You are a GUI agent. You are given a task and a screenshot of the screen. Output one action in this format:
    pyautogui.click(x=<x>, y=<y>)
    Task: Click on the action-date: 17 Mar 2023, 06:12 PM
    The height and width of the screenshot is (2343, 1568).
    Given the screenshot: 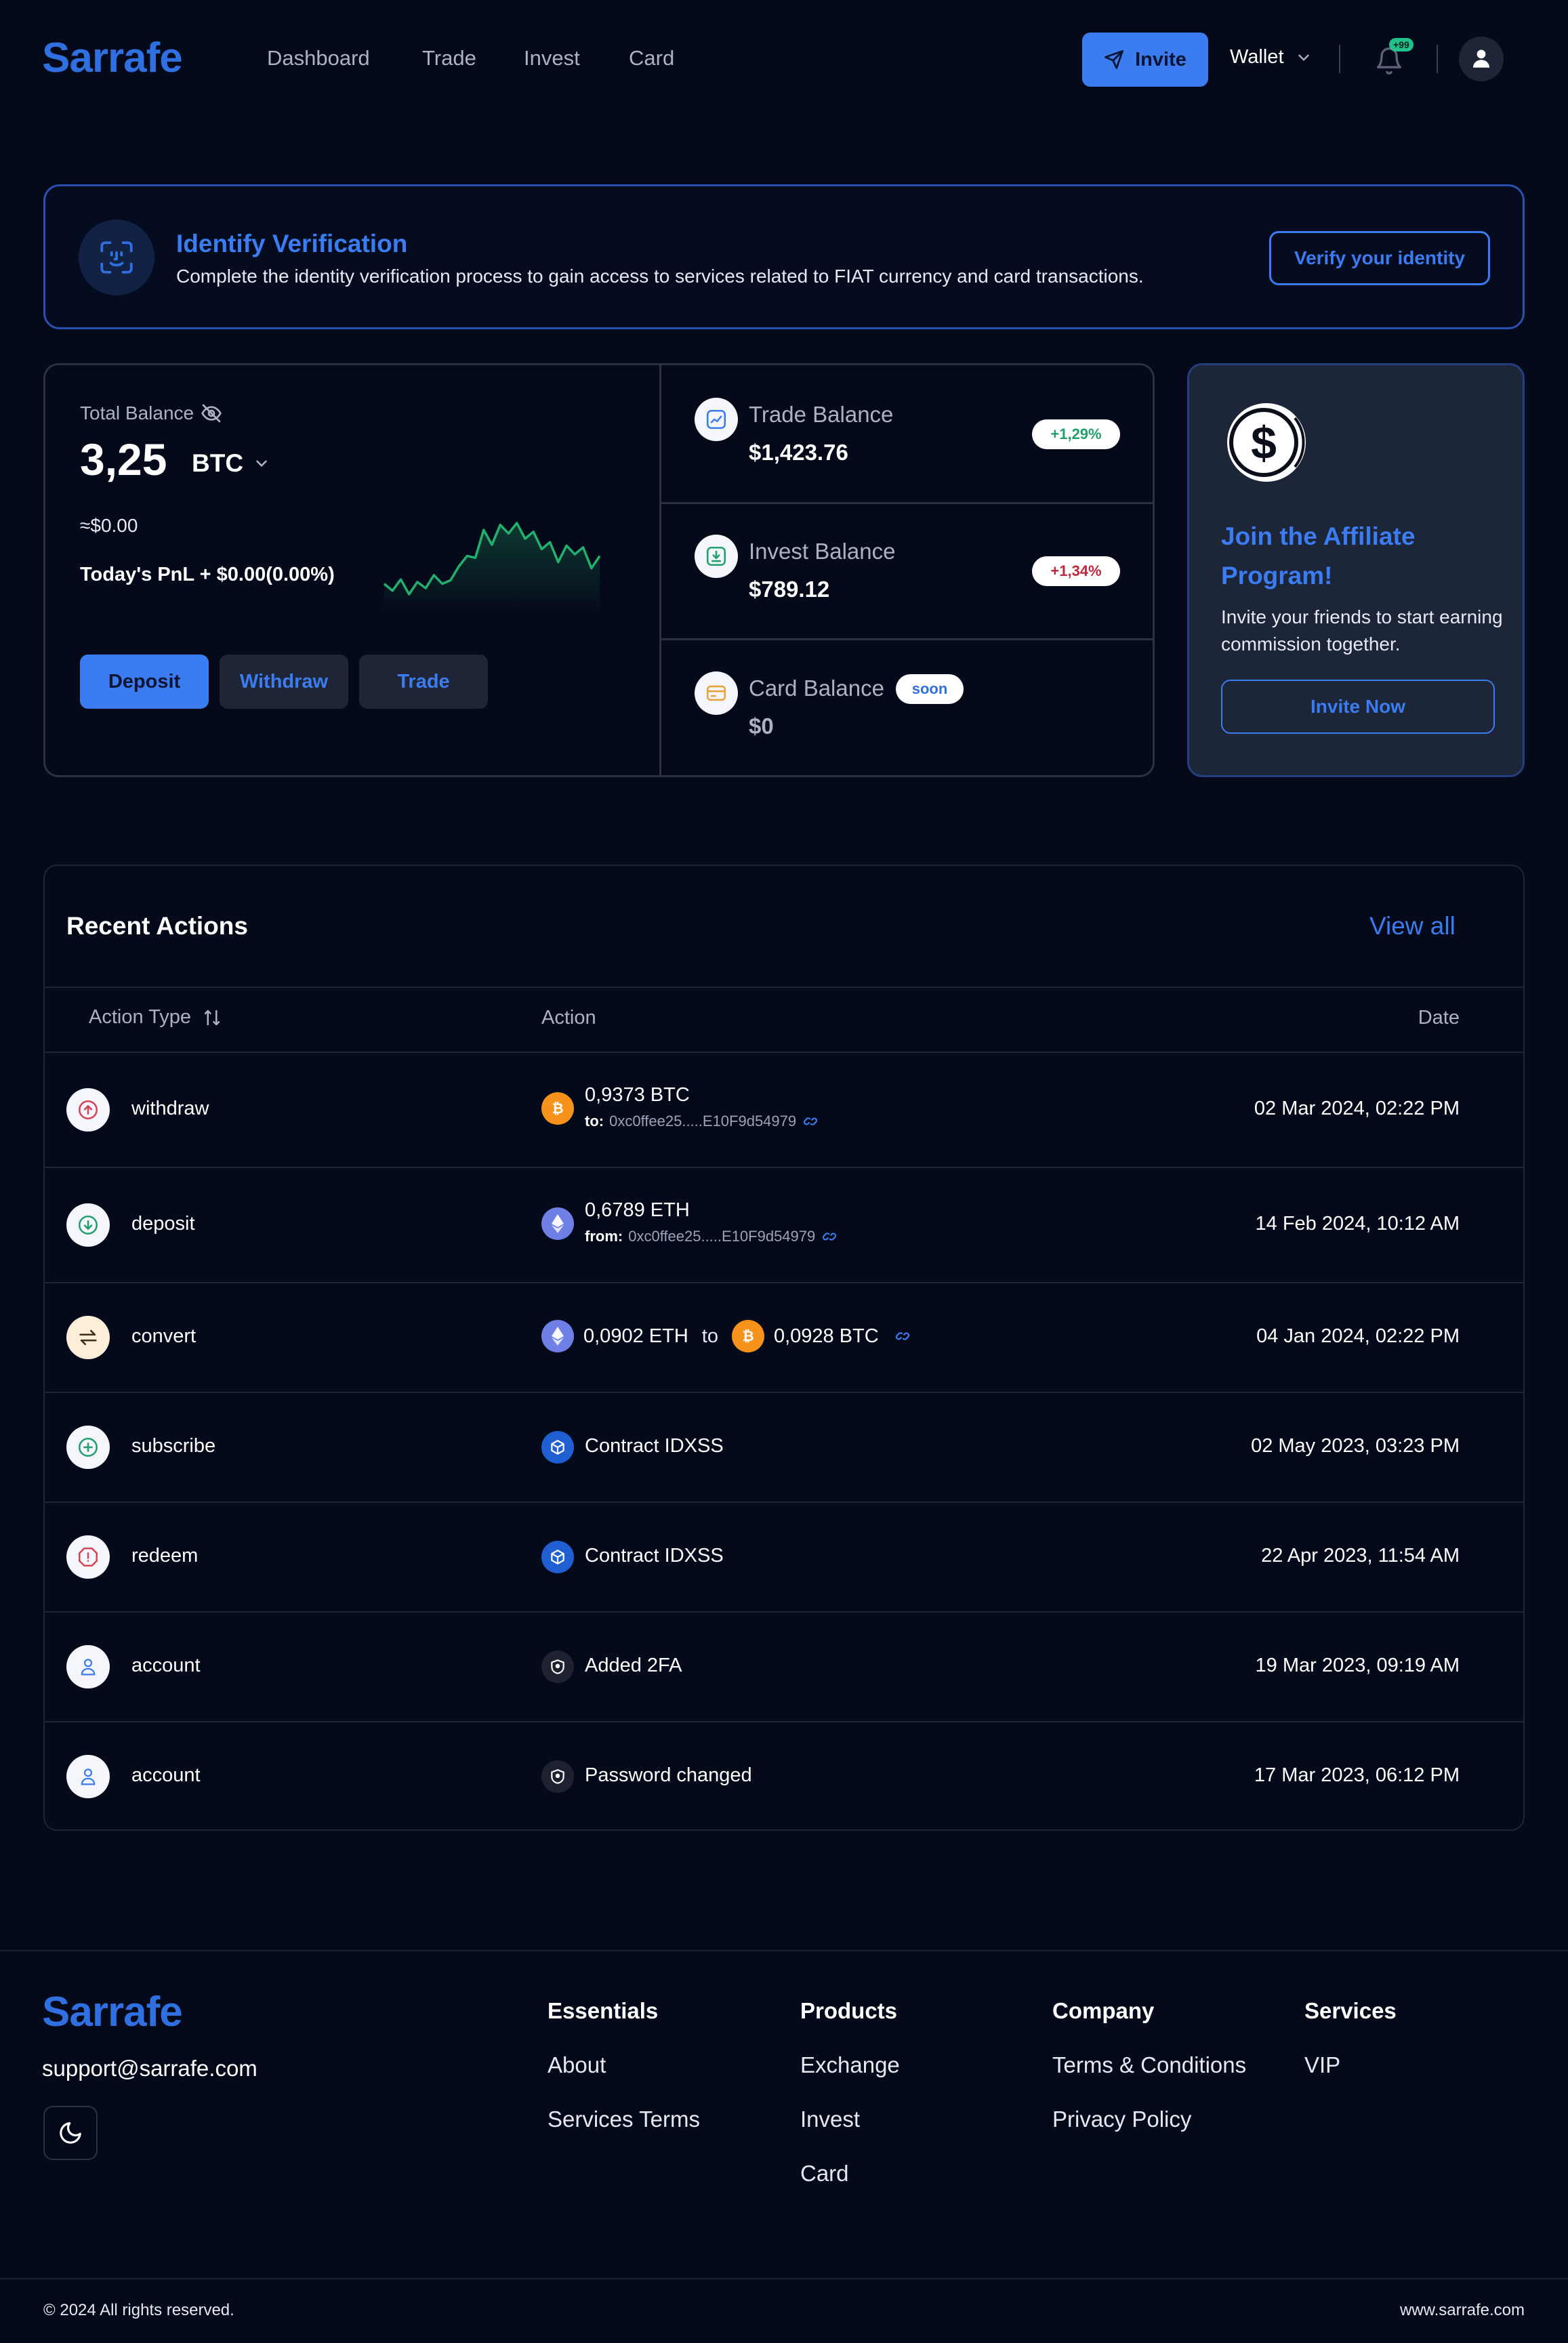 What is the action you would take?
    pyautogui.click(x=1357, y=1775)
    